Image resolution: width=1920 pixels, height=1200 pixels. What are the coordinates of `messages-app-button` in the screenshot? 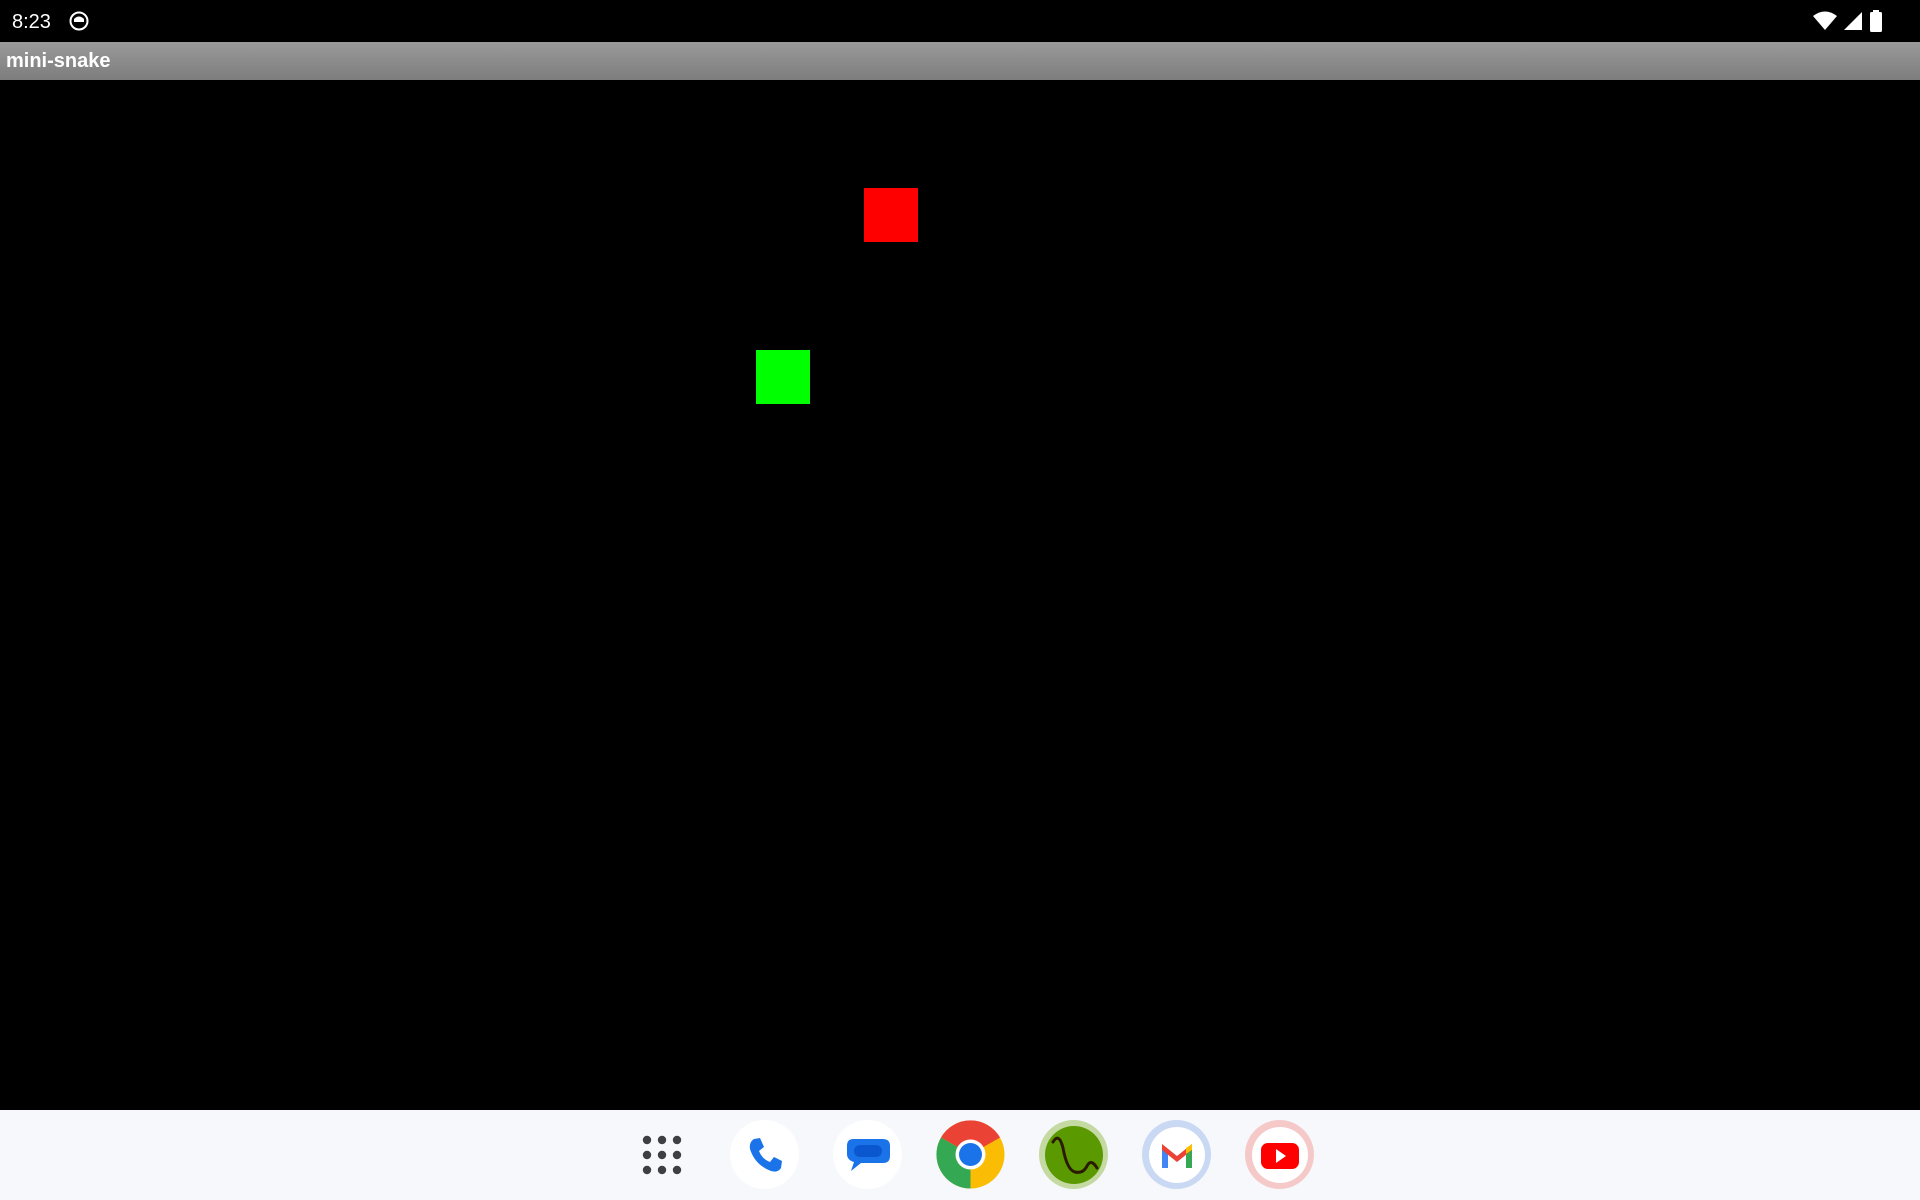 It's located at (867, 1154).